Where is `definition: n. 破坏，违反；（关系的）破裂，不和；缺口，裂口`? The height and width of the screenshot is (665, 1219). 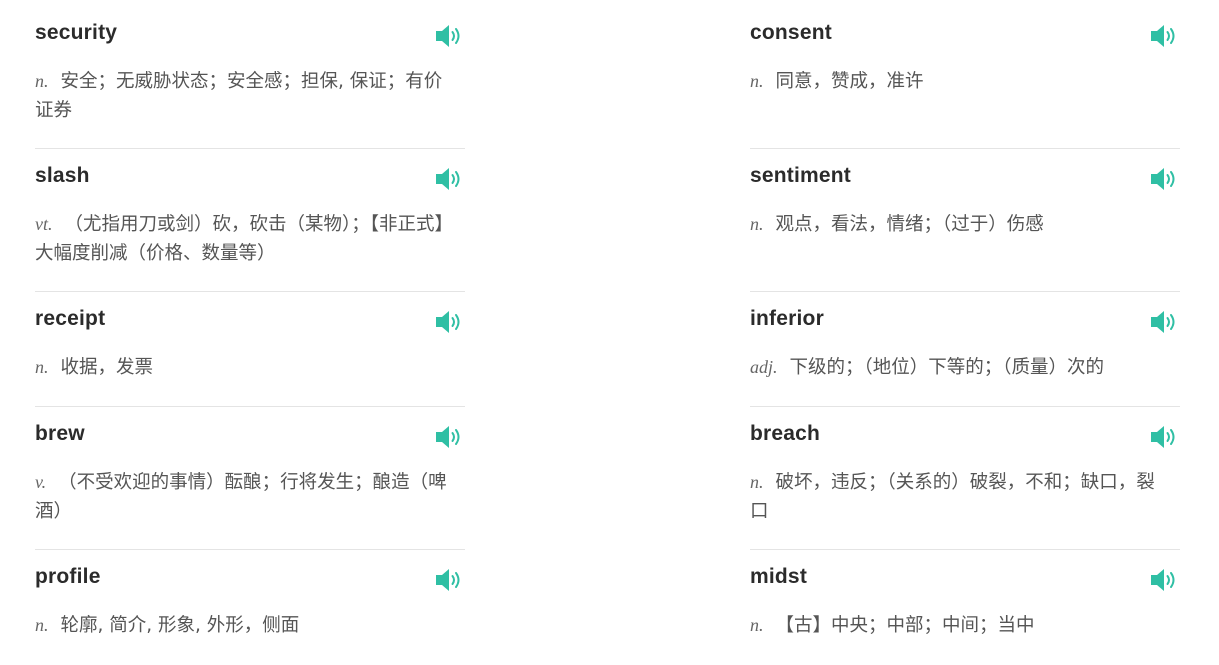
definition: n. 破坏，违反；（关系的）破裂，不和；缺口，裂口 is located at coordinates (960, 497).